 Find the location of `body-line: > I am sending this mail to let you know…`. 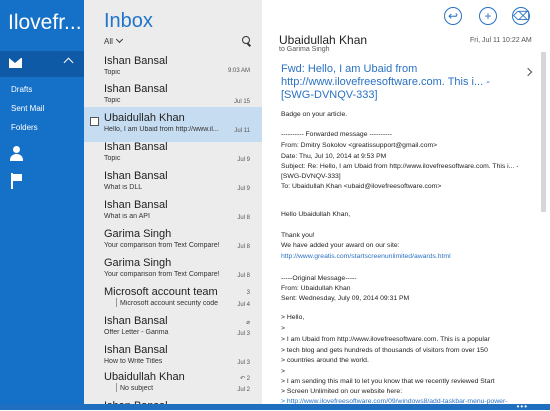

body-line: > I am sending this mail to let you know… is located at coordinates (388, 381).